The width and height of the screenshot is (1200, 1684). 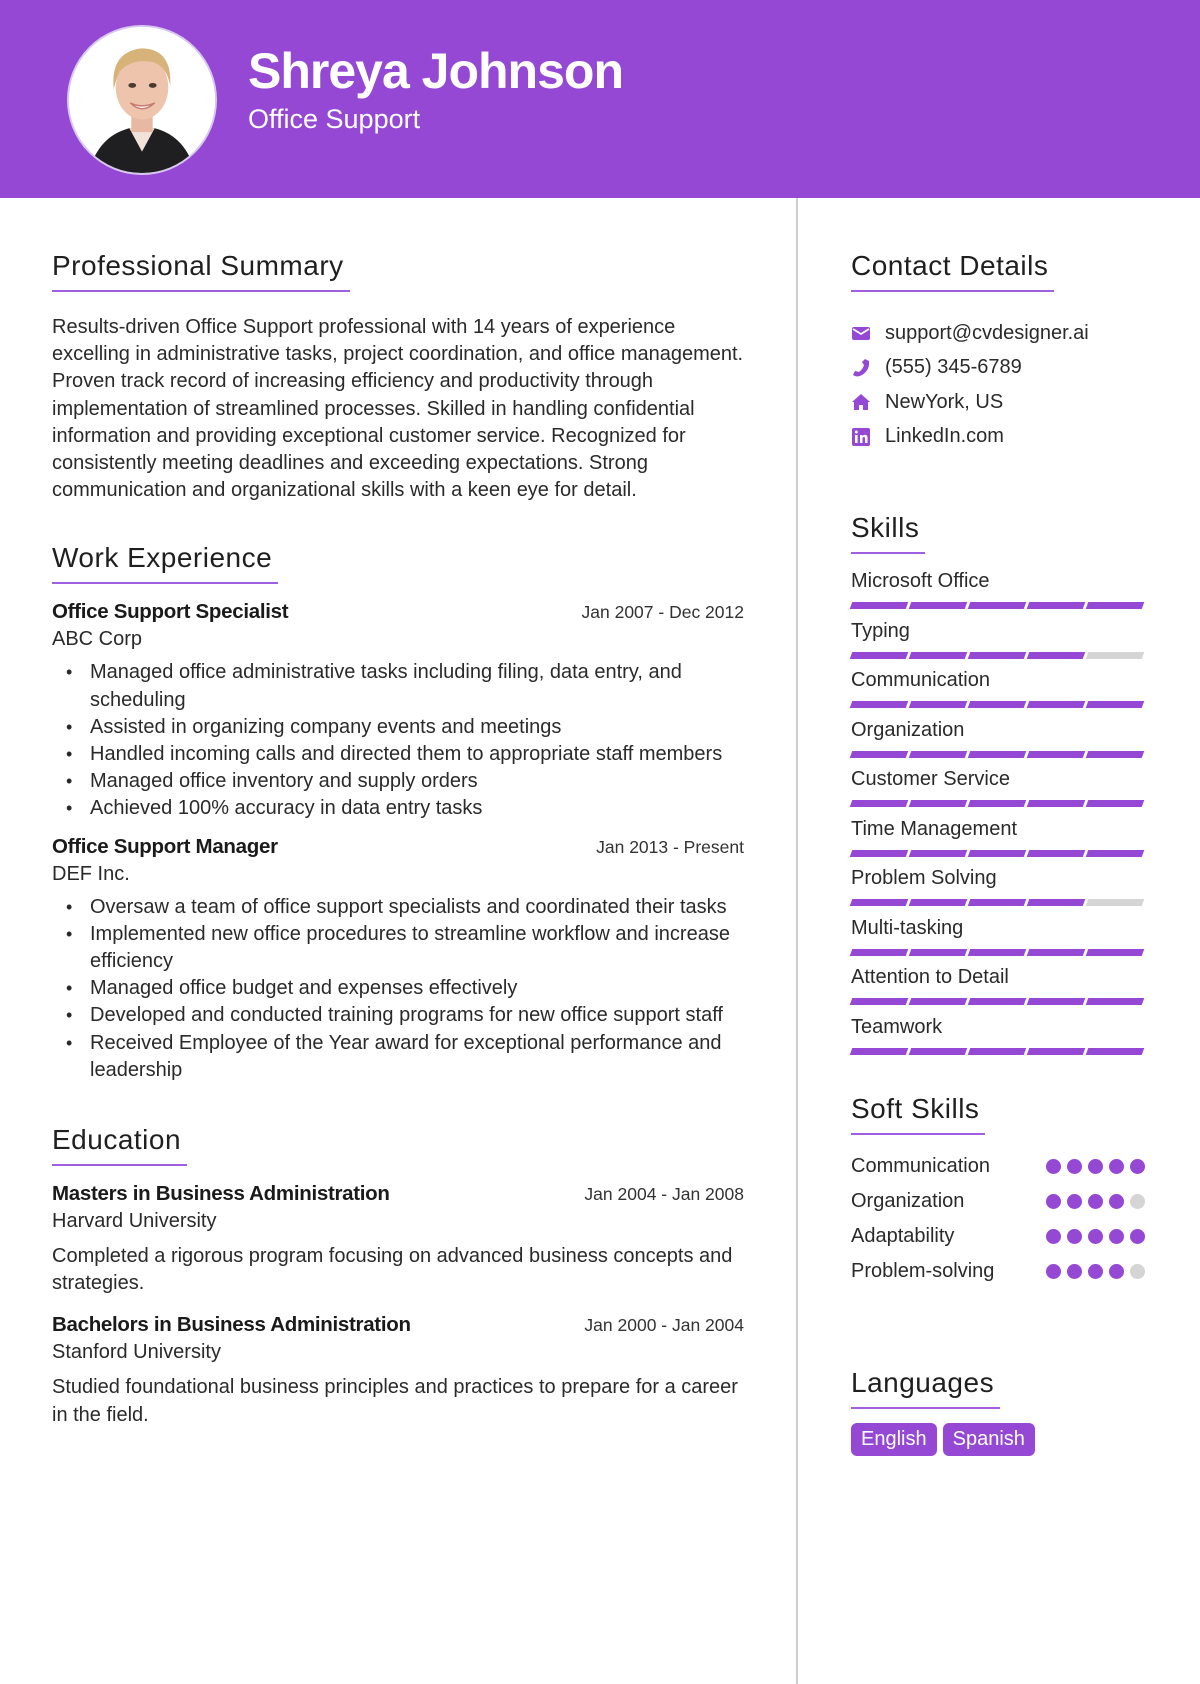 I want to click on skill-item: Organization, so click(x=1000, y=742).